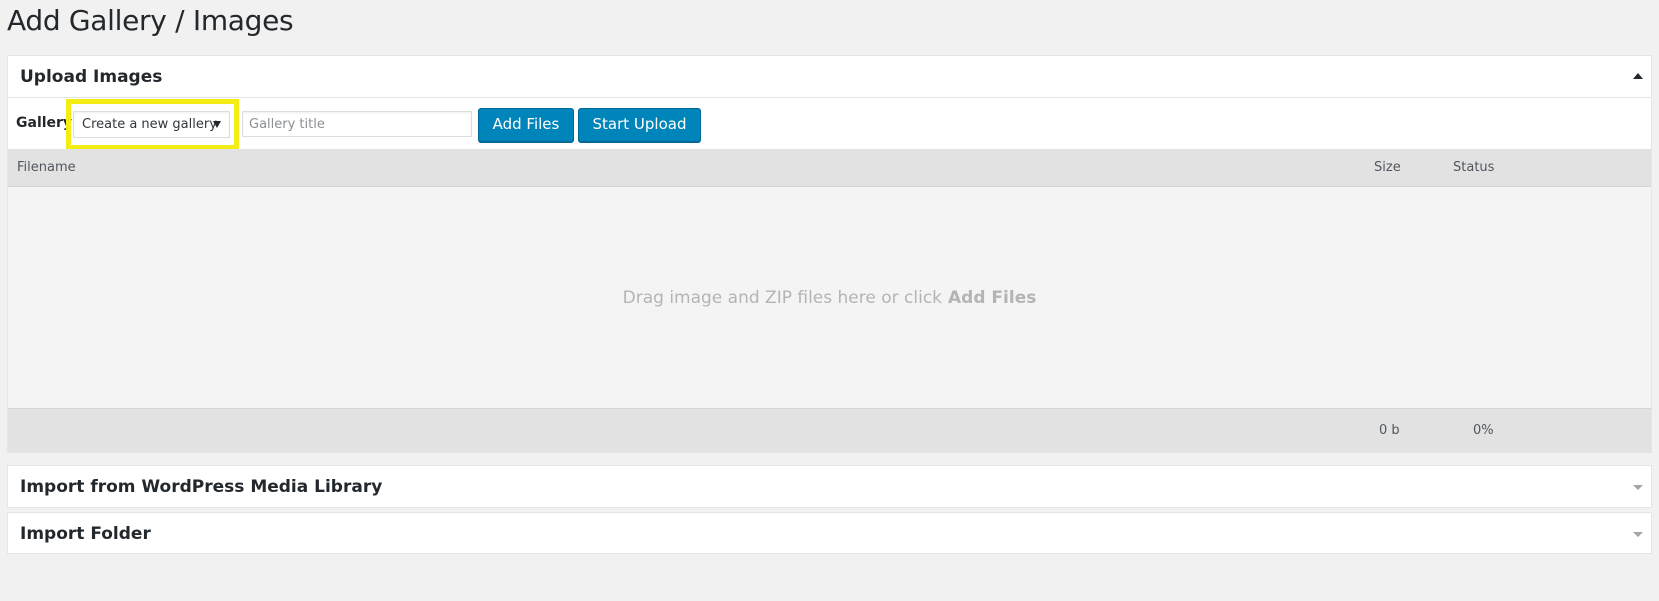 This screenshot has height=601, width=1659. Describe the element at coordinates (217, 124) in the screenshot. I see `dropdown-arrow-icon` at that location.